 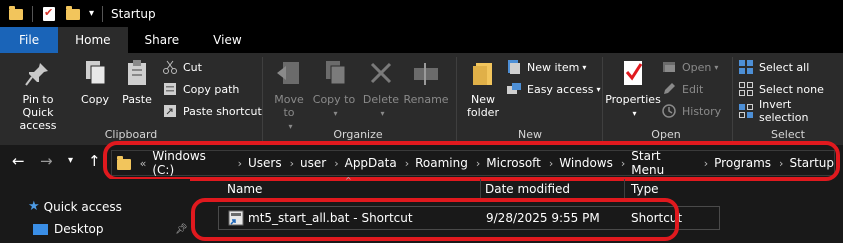 I want to click on easy-access-label: Easy access, so click(x=560, y=89).